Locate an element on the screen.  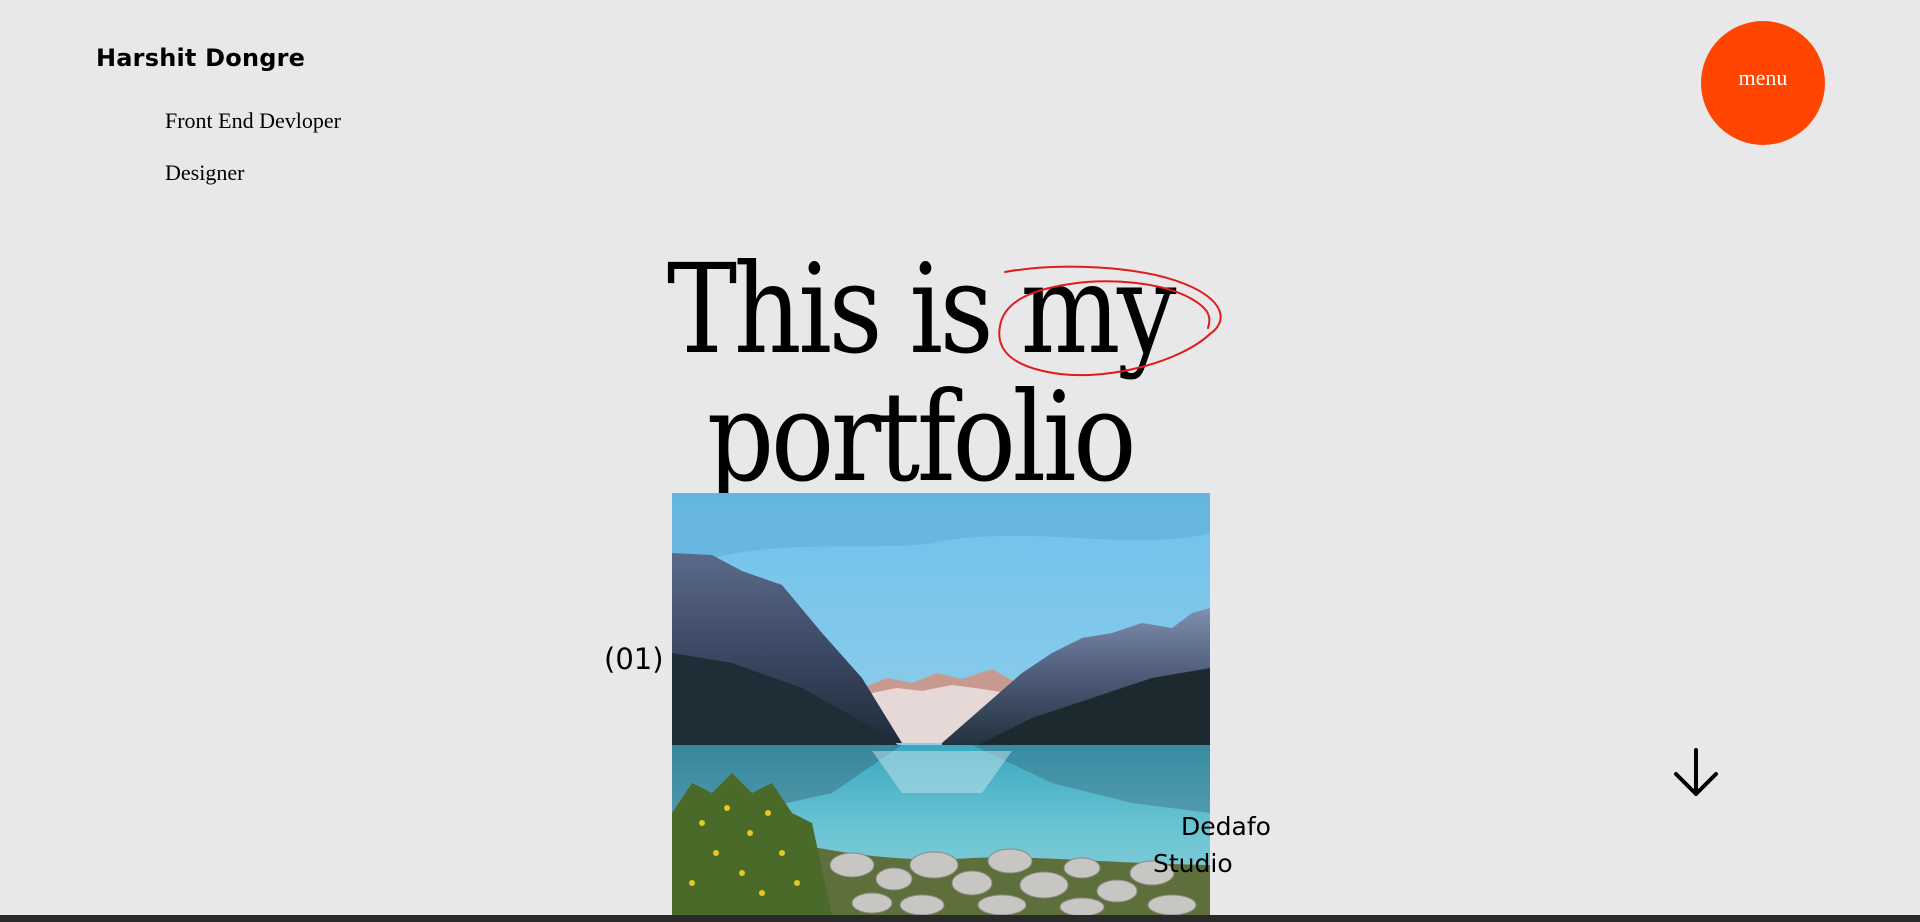
hero-title-line-2: portfolio is located at coordinates (921, 438).